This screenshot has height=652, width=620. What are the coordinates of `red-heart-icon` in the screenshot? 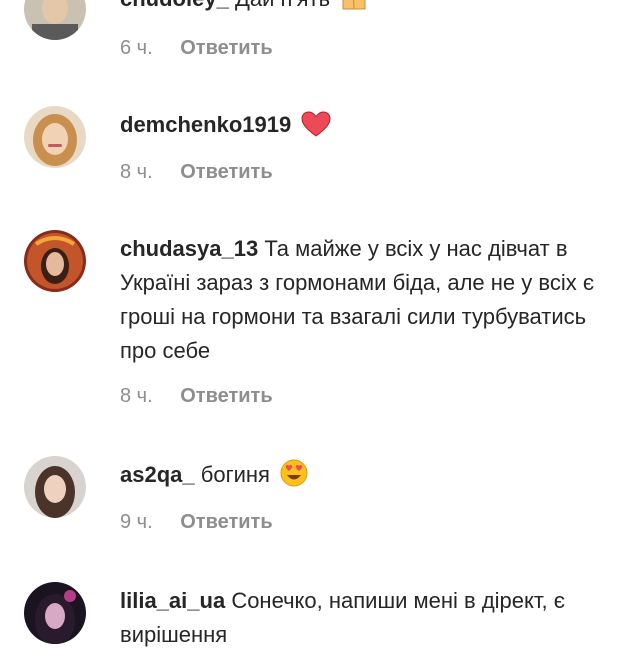 It's located at (316, 129).